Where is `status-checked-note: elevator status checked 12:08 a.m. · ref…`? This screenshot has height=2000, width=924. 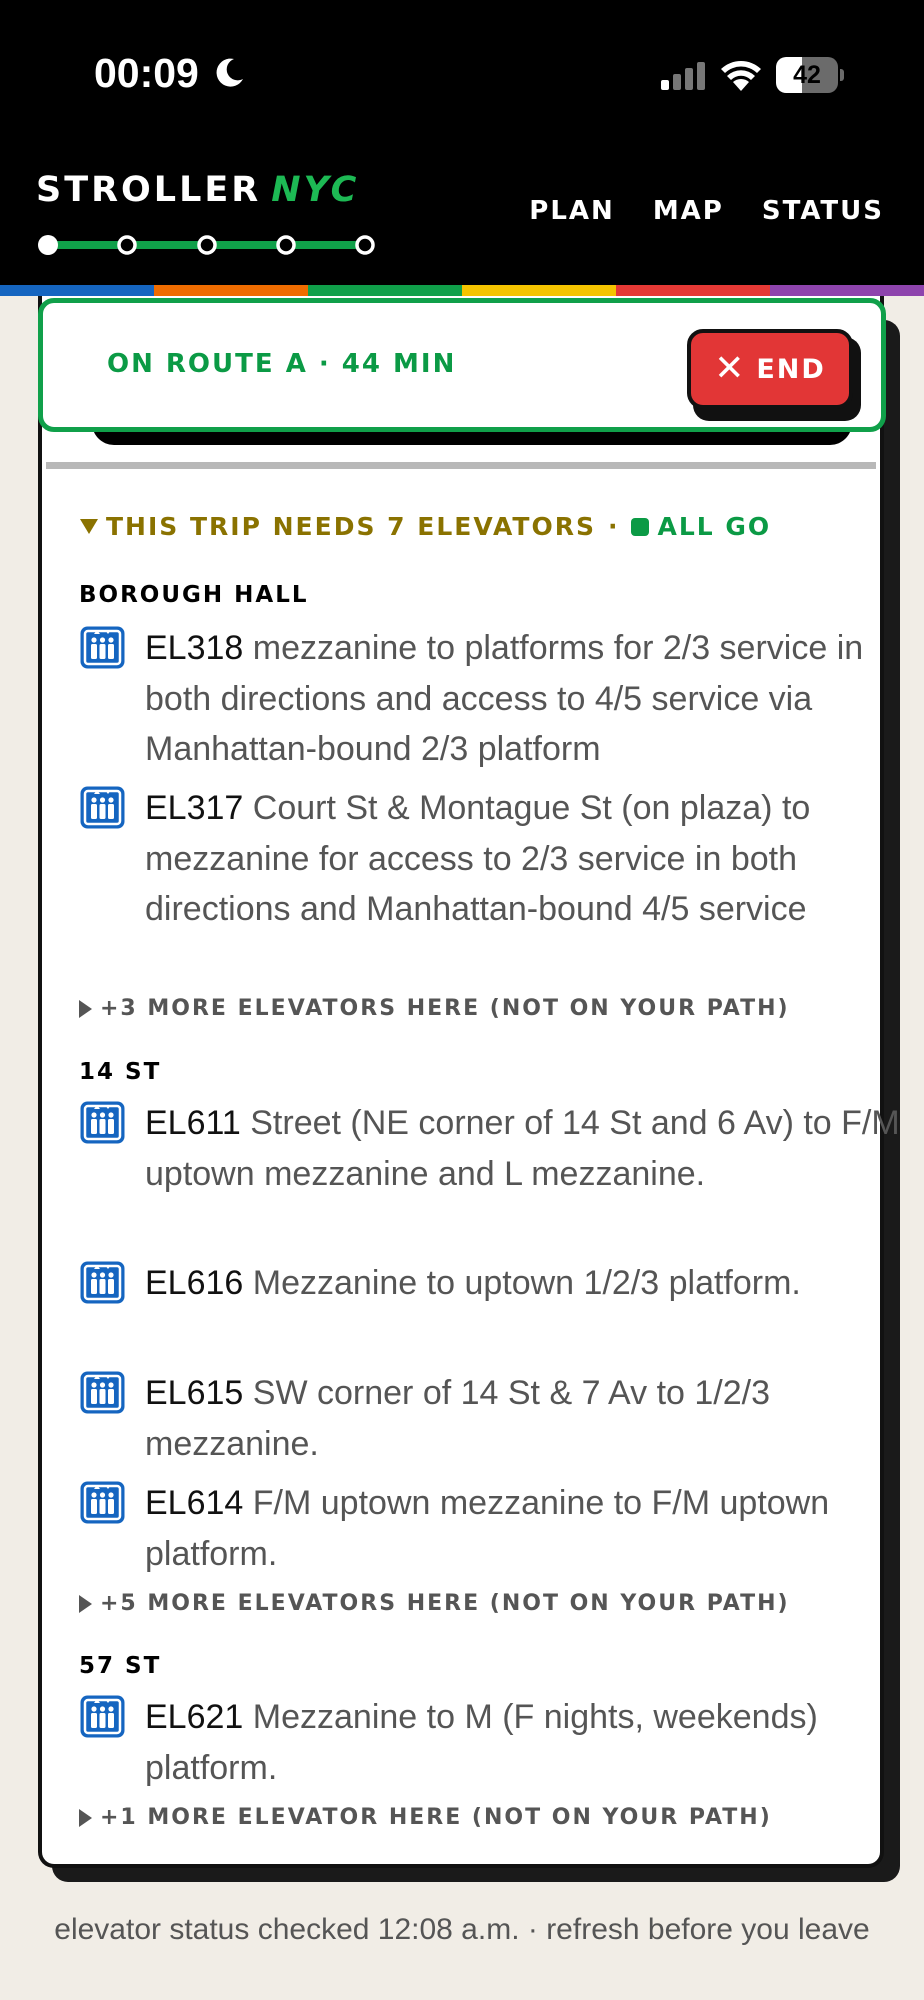 status-checked-note: elevator status checked 12:08 a.m. · ref… is located at coordinates (462, 1929).